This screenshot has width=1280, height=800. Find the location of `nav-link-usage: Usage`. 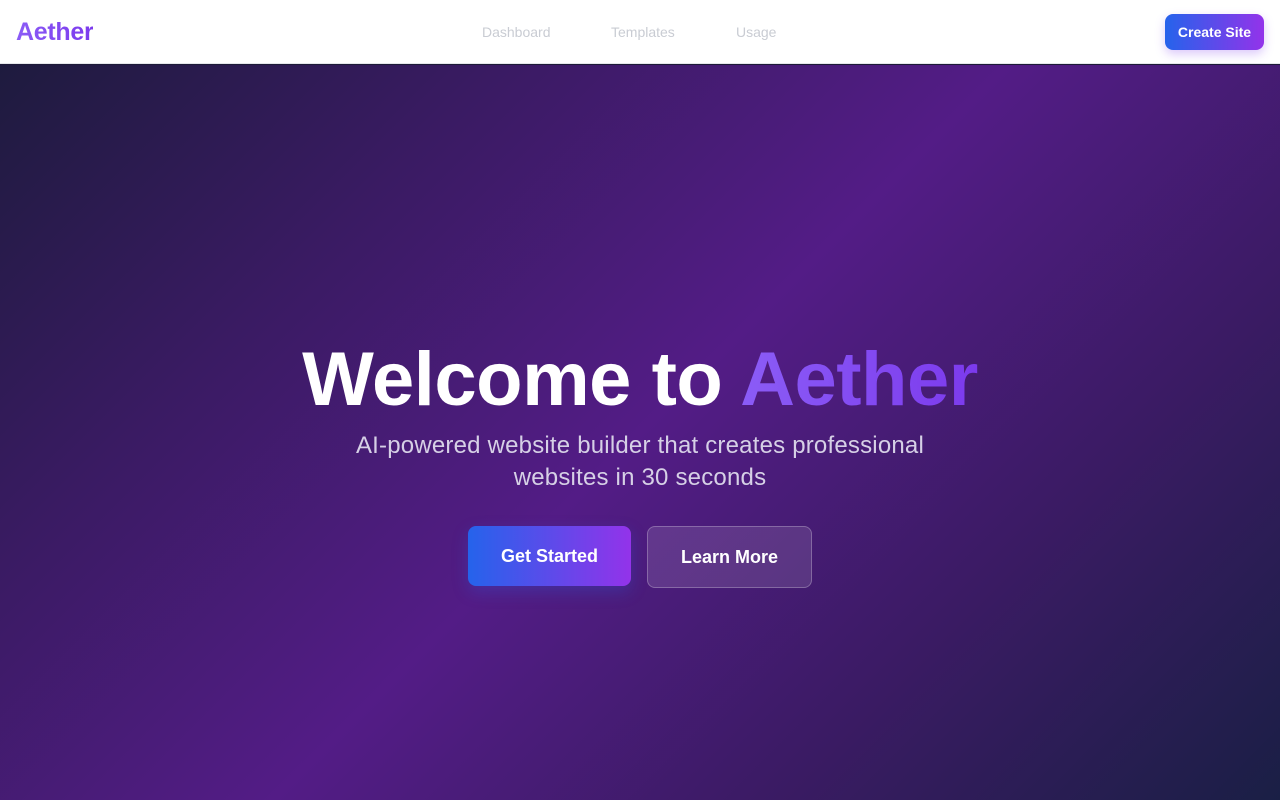

nav-link-usage: Usage is located at coordinates (756, 32).